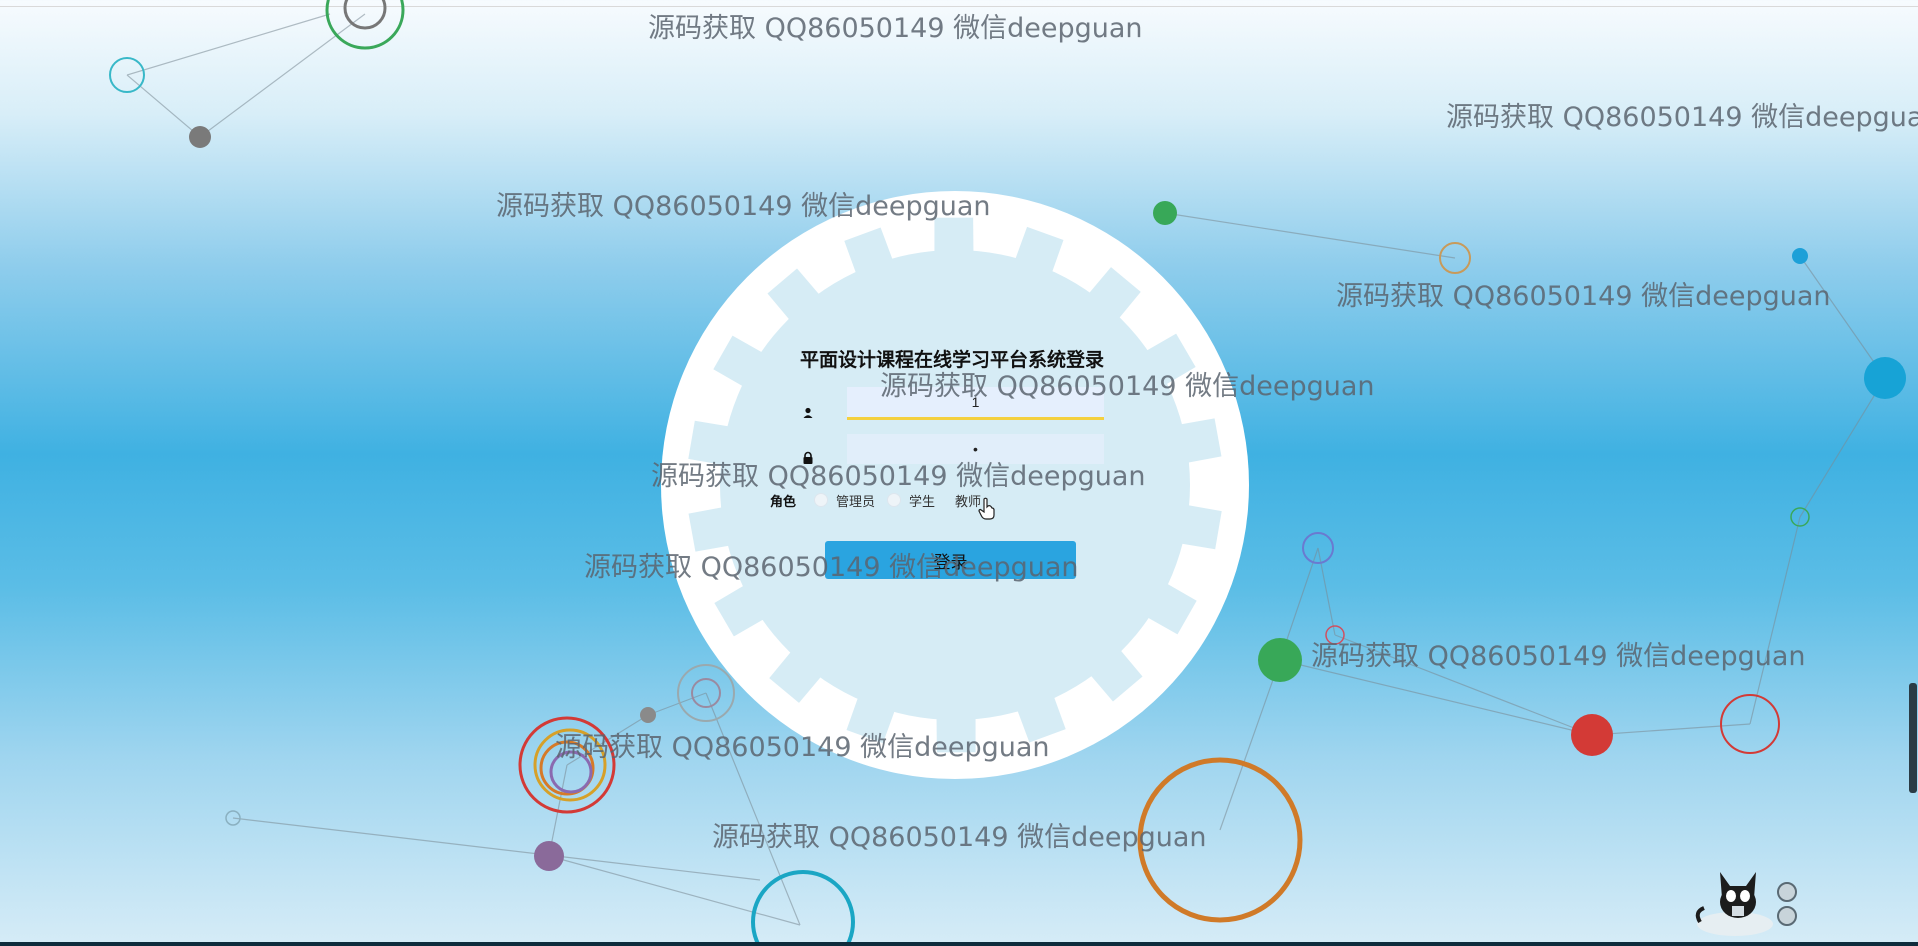 The height and width of the screenshot is (946, 1918). I want to click on role-radio-teacher: 教师, so click(964, 500).